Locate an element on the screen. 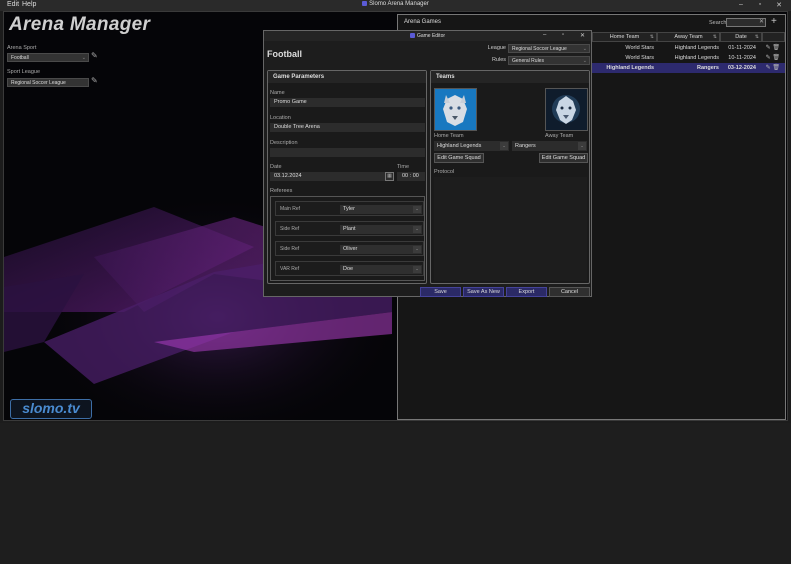 The height and width of the screenshot is (564, 791). home-team-label: Home Team is located at coordinates (449, 136).